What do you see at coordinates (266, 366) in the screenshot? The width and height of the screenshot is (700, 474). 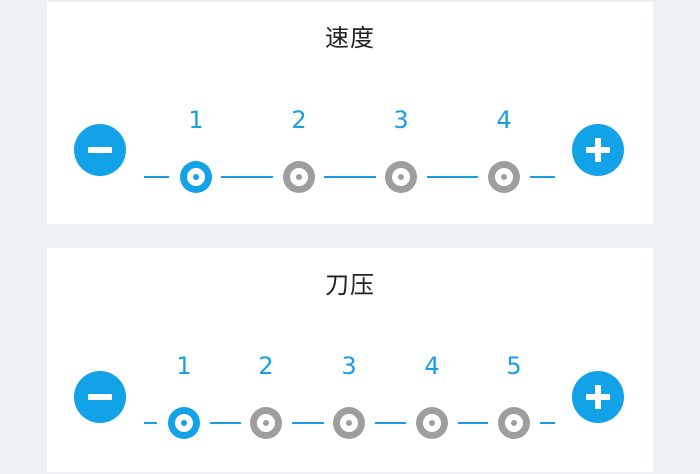 I see `pressure-step-label-2: 2` at bounding box center [266, 366].